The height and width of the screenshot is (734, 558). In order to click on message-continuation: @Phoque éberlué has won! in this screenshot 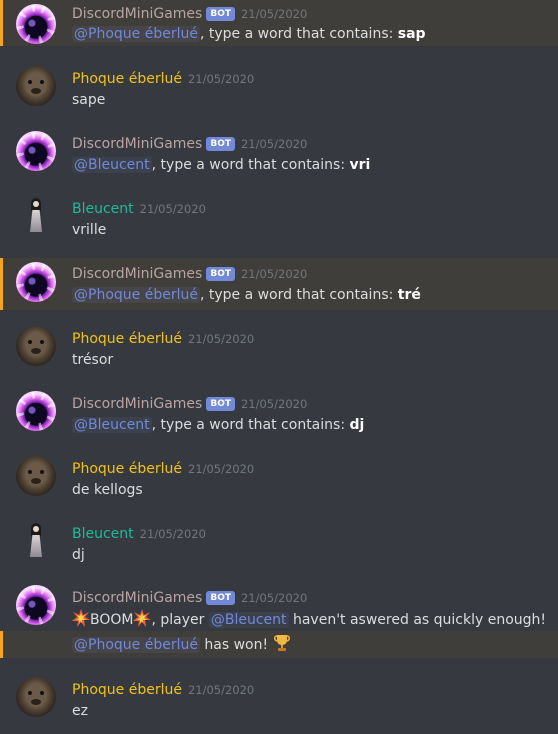, I will do `click(279, 644)`.